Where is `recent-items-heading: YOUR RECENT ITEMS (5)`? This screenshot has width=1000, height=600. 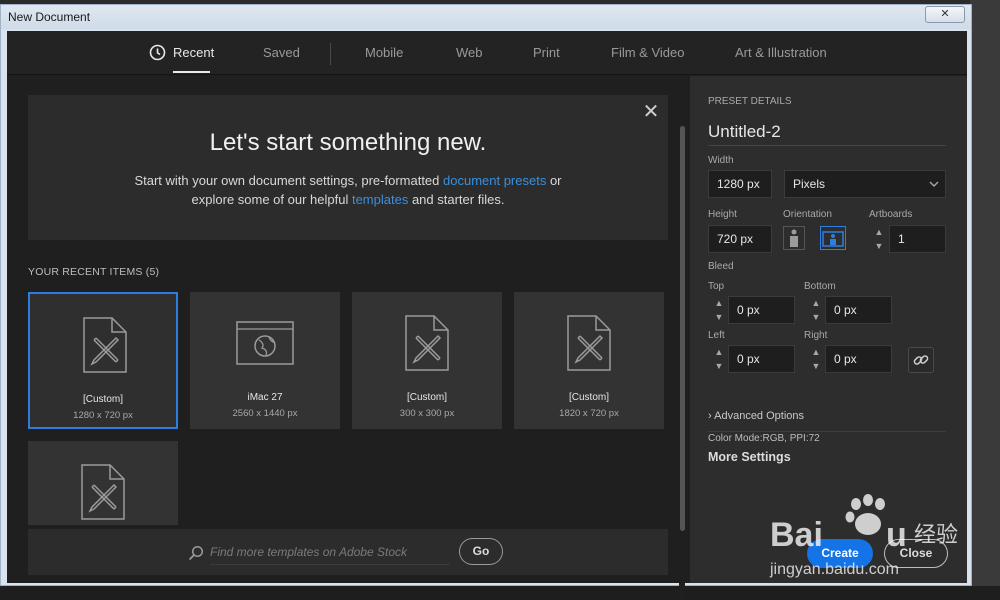
recent-items-heading: YOUR RECENT ITEMS (5) is located at coordinates (93, 272).